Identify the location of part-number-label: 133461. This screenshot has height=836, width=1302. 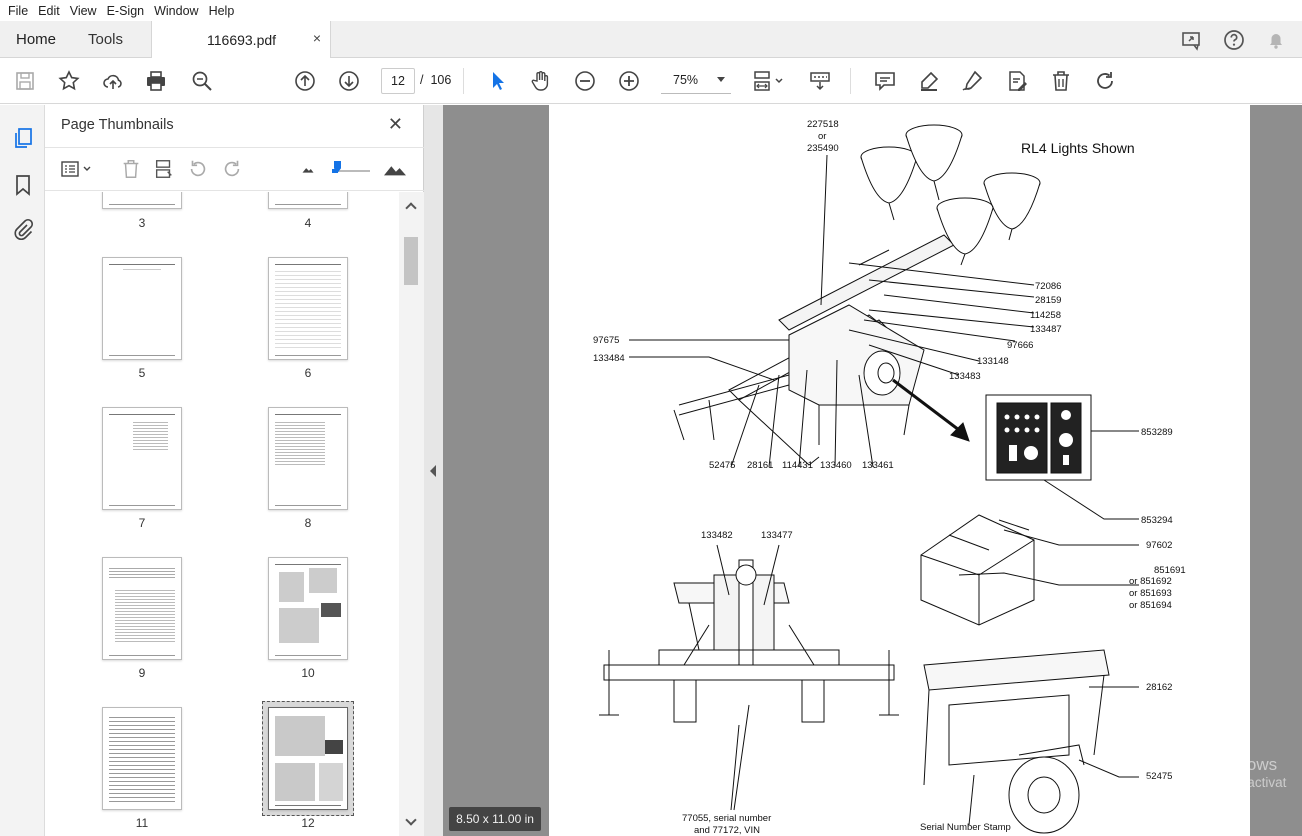
(878, 465).